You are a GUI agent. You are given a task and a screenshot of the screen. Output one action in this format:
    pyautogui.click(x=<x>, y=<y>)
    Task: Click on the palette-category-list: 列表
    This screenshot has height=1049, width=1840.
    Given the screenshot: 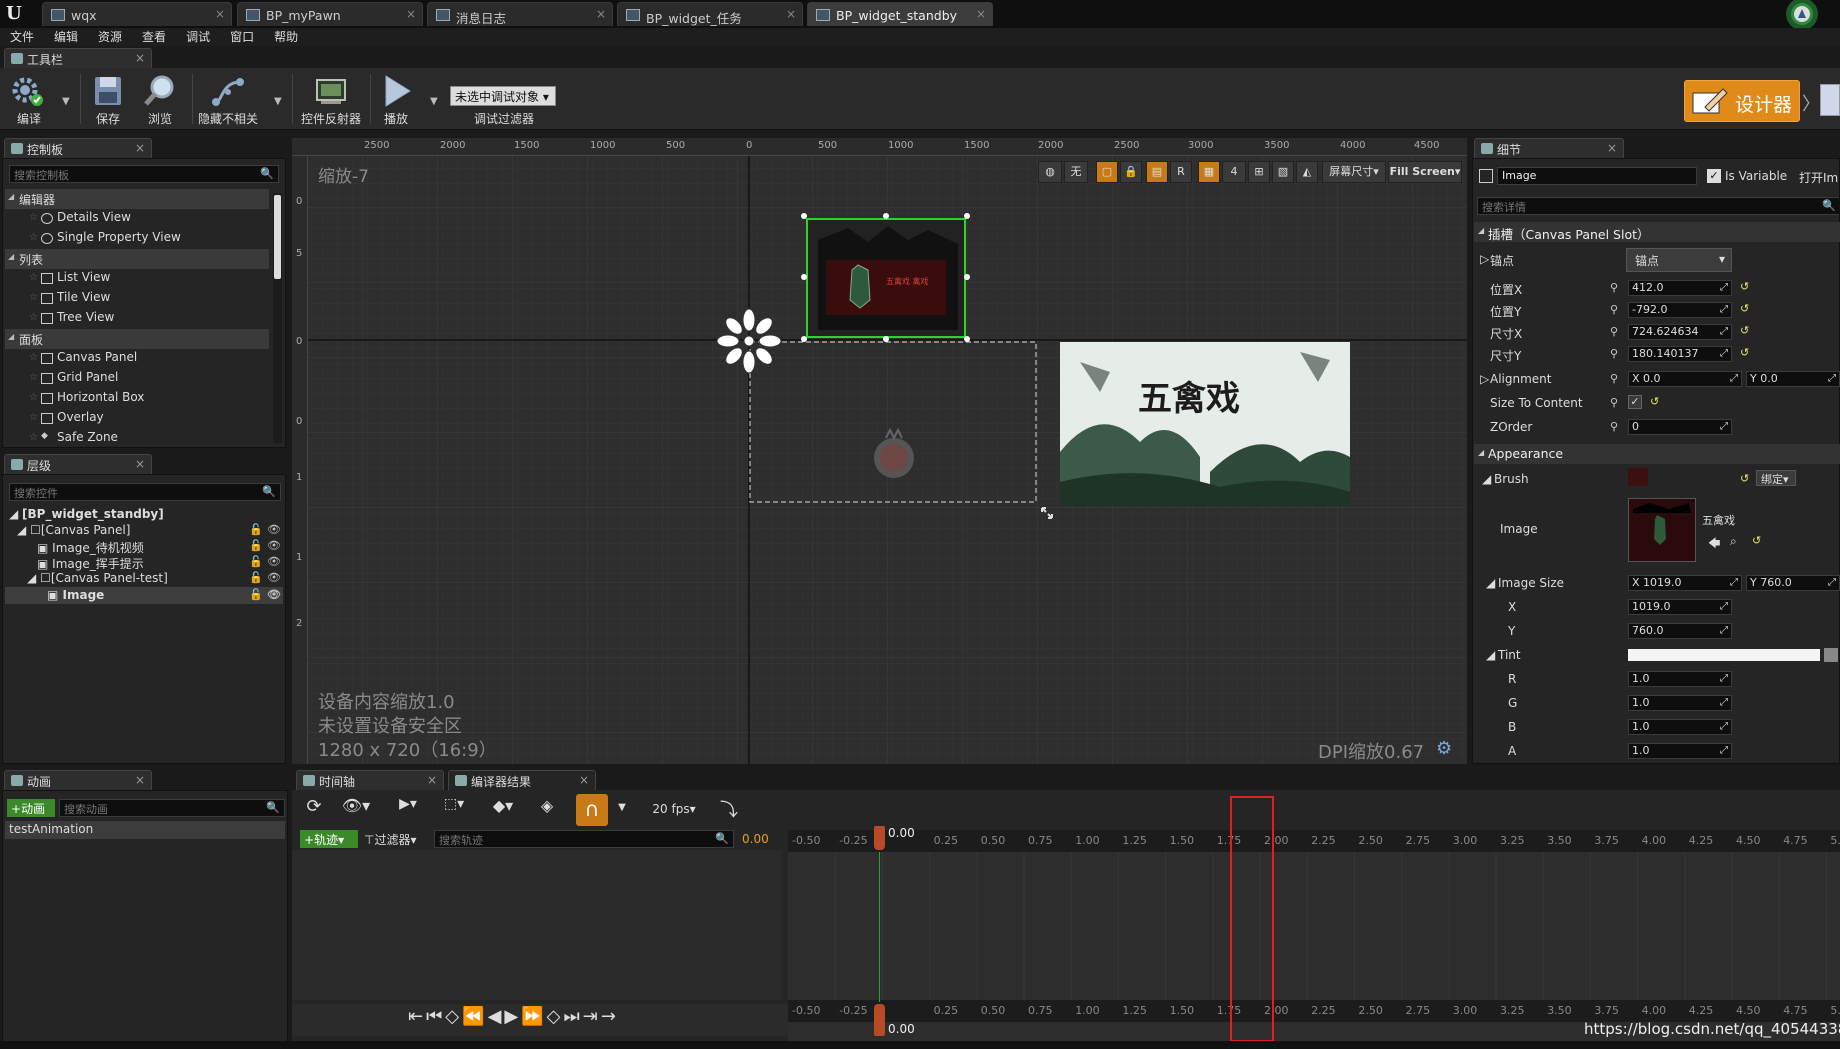 What is the action you would take?
    pyautogui.click(x=137, y=259)
    